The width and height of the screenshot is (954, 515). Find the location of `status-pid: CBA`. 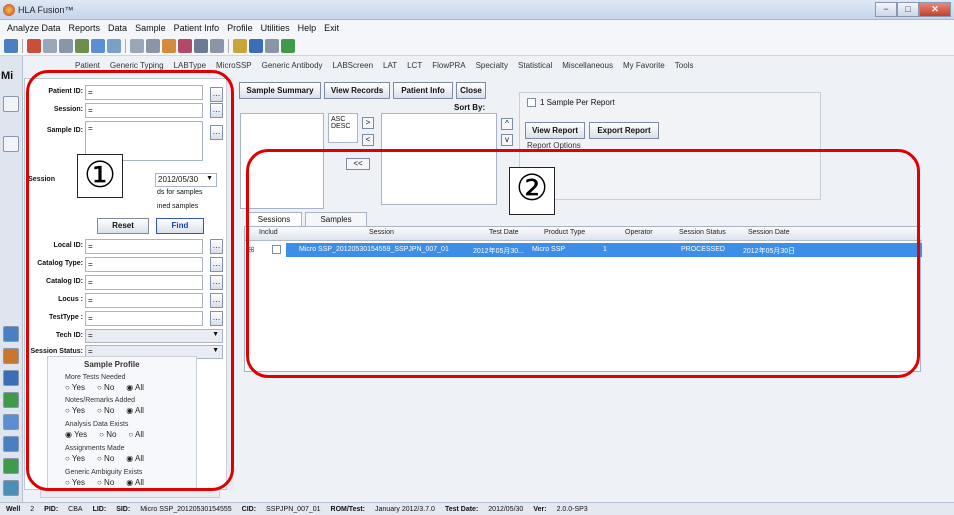

status-pid: CBA is located at coordinates (75, 509).